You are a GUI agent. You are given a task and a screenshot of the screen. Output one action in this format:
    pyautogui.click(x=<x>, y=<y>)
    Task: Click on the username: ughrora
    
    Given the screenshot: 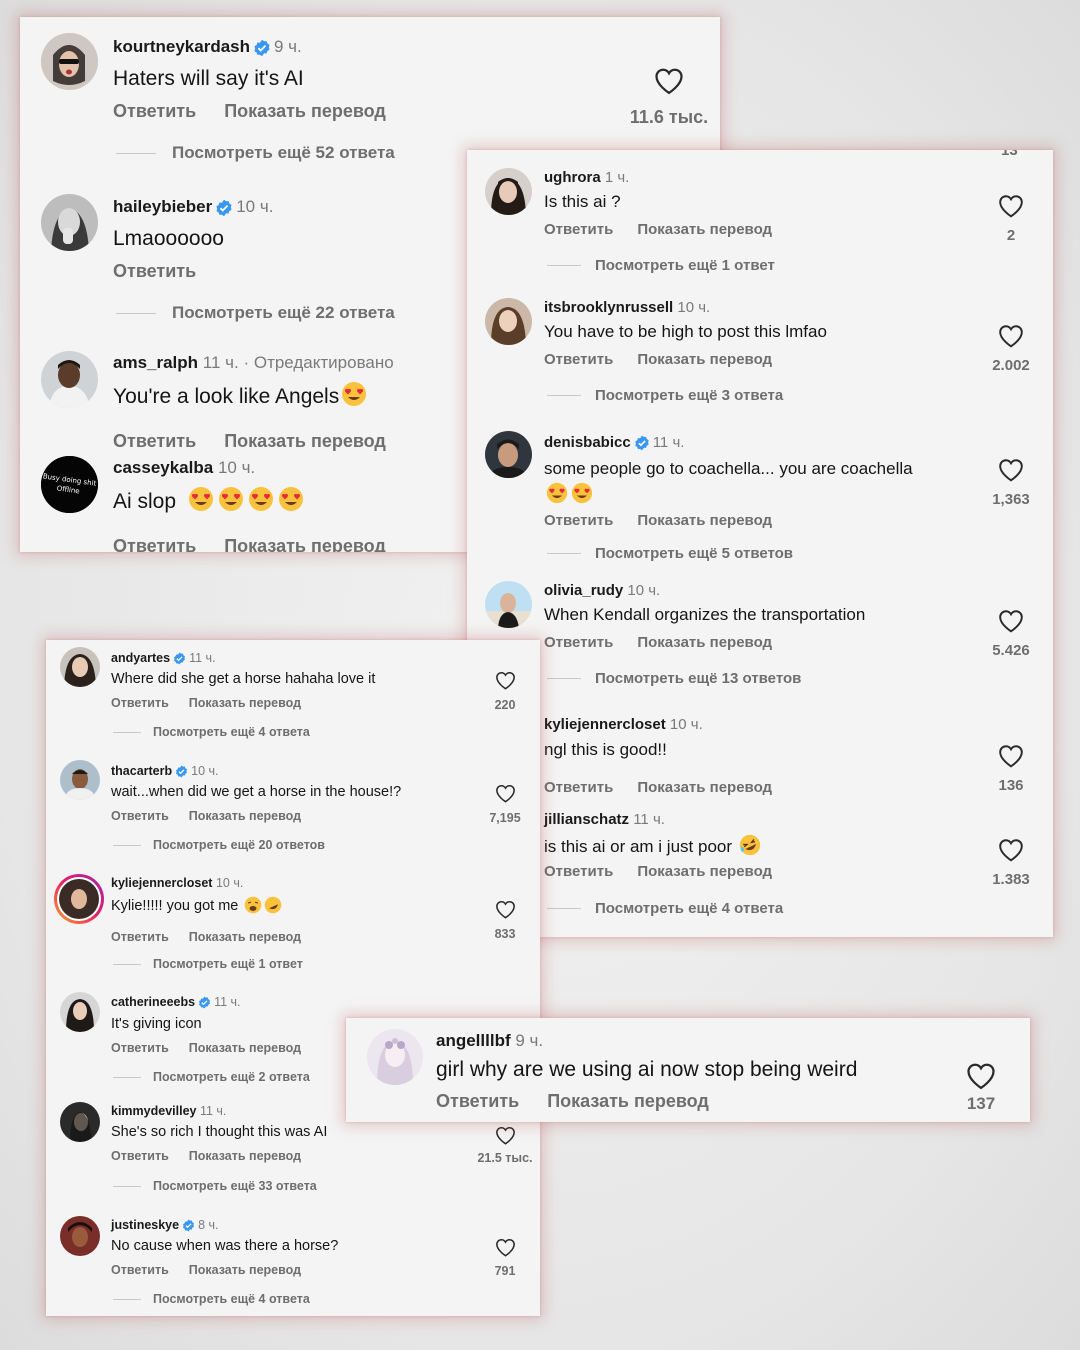 What is the action you would take?
    pyautogui.click(x=572, y=177)
    